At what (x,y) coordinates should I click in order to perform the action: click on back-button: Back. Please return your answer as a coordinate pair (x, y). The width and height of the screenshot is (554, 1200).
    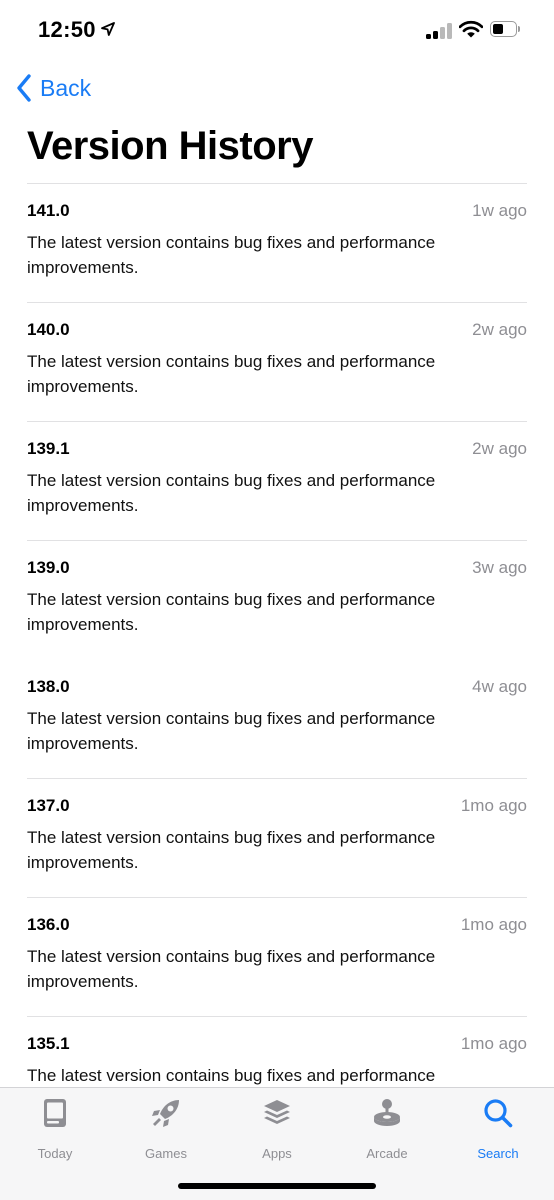
    Looking at the image, I should click on (53, 88).